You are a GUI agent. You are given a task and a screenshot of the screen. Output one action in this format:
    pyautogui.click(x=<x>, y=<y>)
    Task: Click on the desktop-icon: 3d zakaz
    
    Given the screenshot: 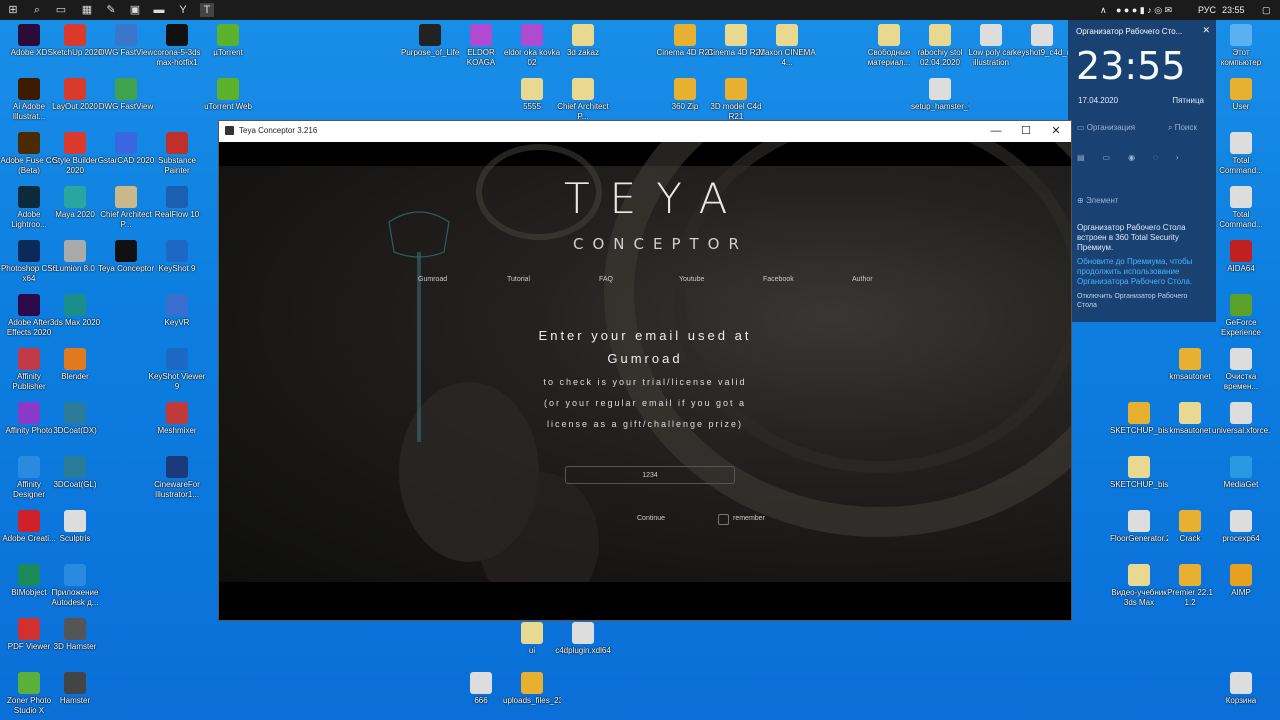 What is the action you would take?
    pyautogui.click(x=583, y=41)
    